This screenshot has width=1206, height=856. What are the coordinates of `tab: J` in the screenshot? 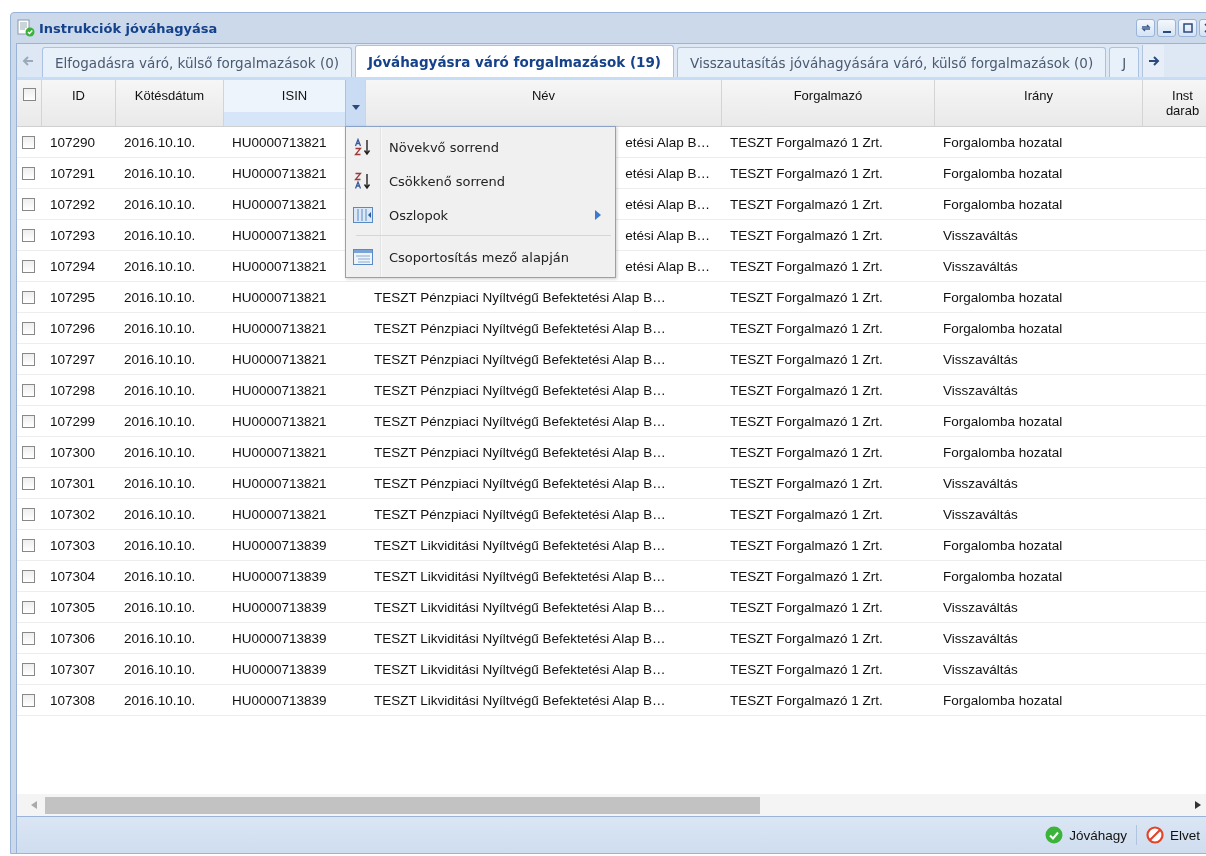 It's located at (1124, 62).